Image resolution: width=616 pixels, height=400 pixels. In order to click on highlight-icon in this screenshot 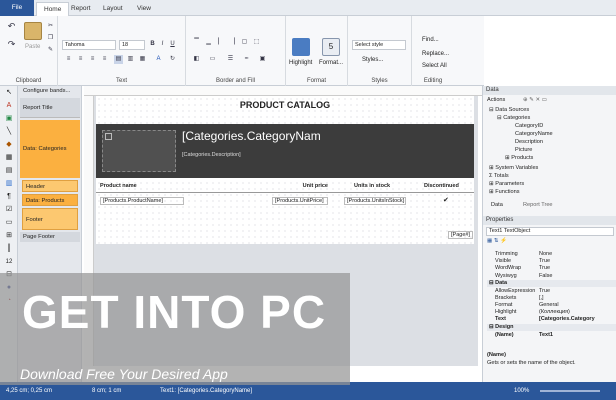, I will do `click(301, 47)`.